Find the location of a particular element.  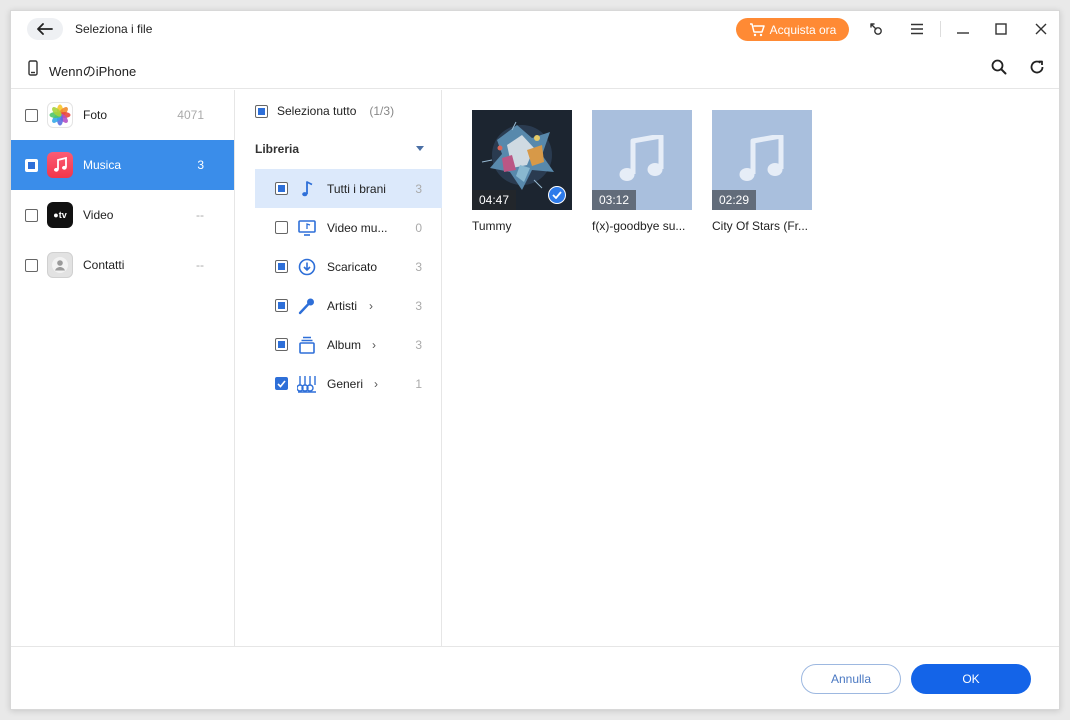

photos-icon is located at coordinates (60, 115).